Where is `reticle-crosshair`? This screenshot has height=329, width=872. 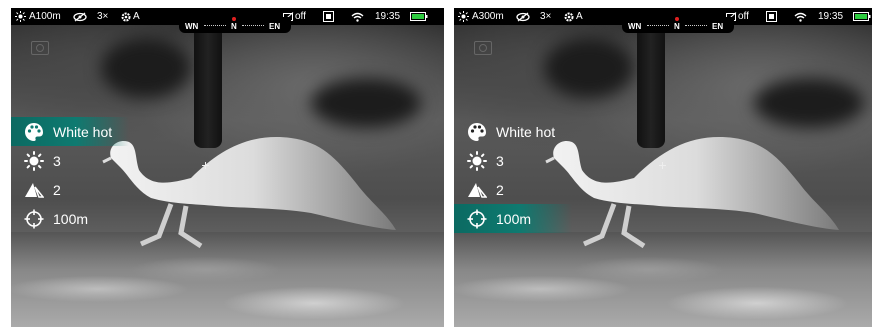
reticle-crosshair is located at coordinates (662, 165).